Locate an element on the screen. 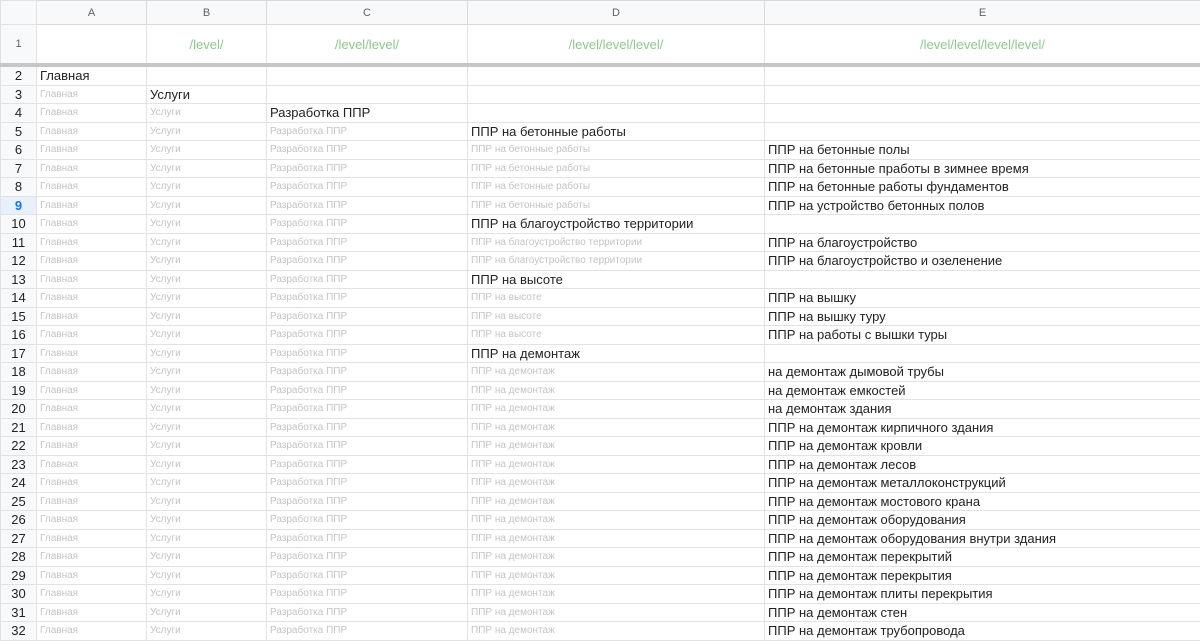 This screenshot has height=644, width=1200. cell-e: ППР на демонтаж металлоконструкций is located at coordinates (982, 483).